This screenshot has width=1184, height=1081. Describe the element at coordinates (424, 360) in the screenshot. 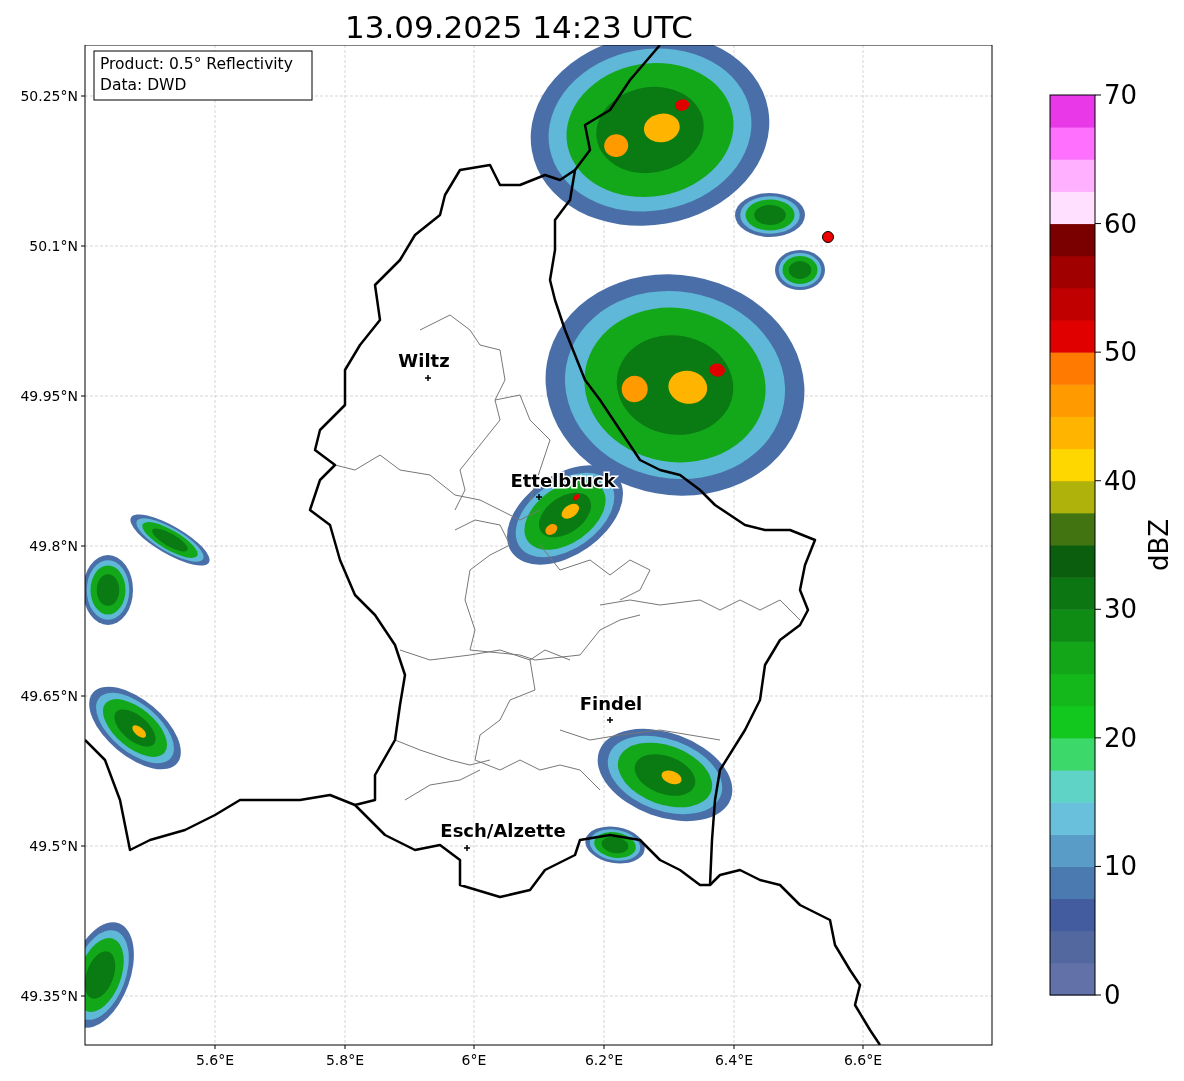

I see `city-label: Wiltz` at that location.